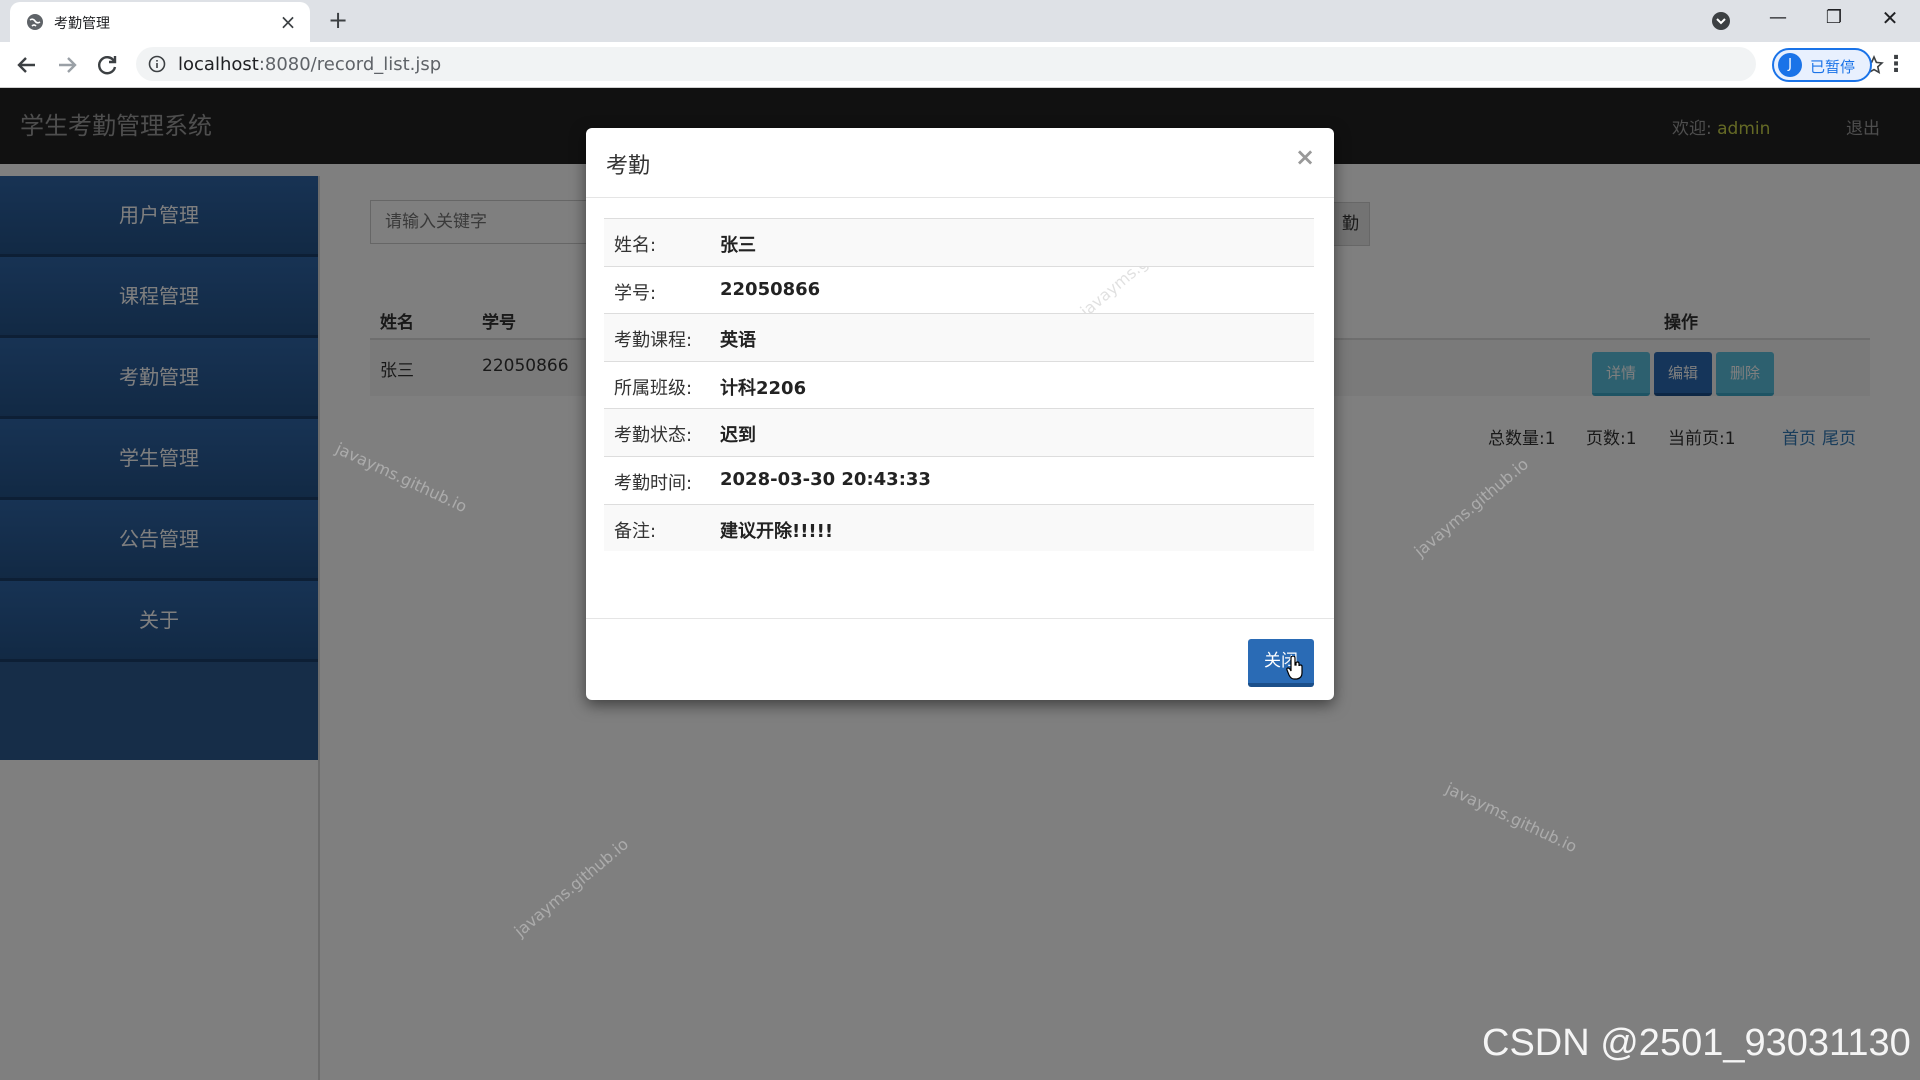  I want to click on modal-footer: 关闭, so click(960, 659).